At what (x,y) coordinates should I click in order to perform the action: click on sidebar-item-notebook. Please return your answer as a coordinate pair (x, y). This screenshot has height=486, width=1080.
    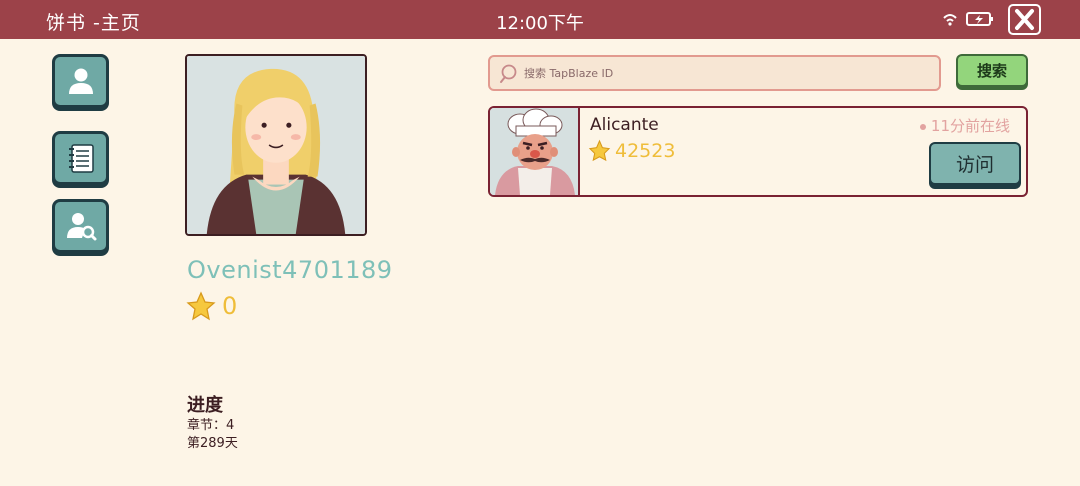
    Looking at the image, I should click on (80, 159).